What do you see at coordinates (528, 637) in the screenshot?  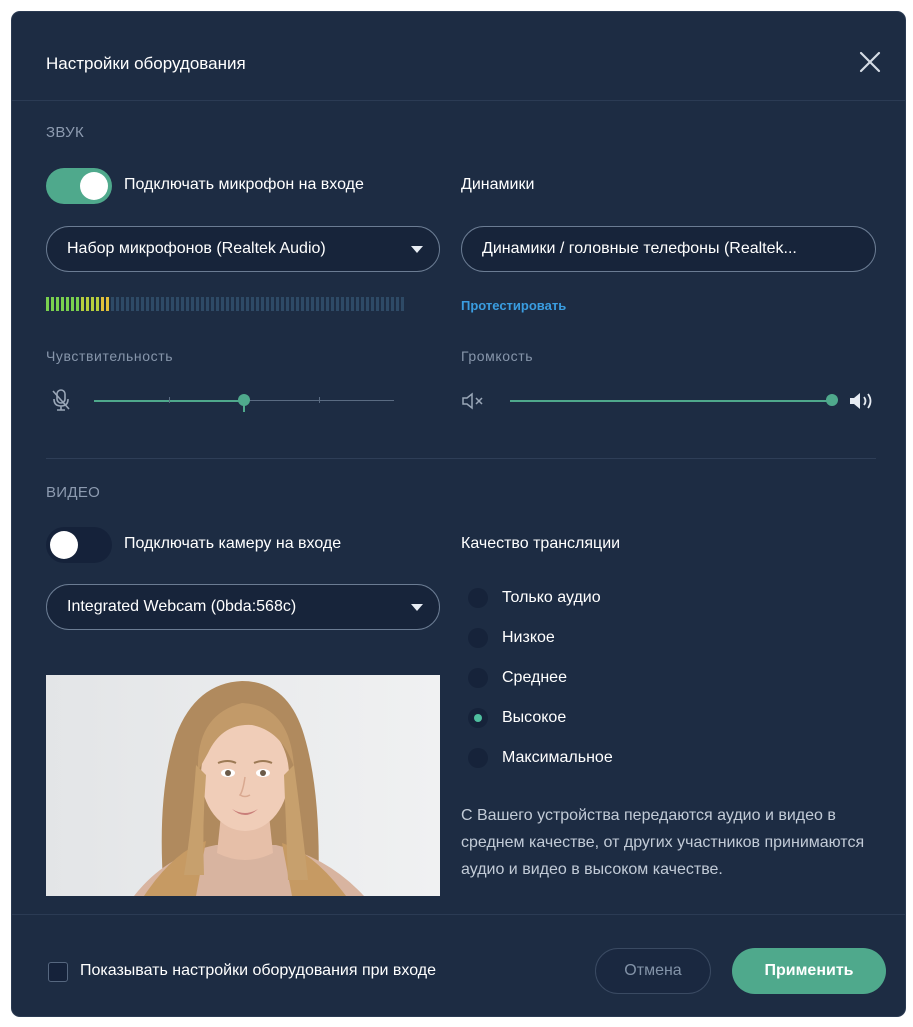 I see `quality-option-label: Низкое` at bounding box center [528, 637].